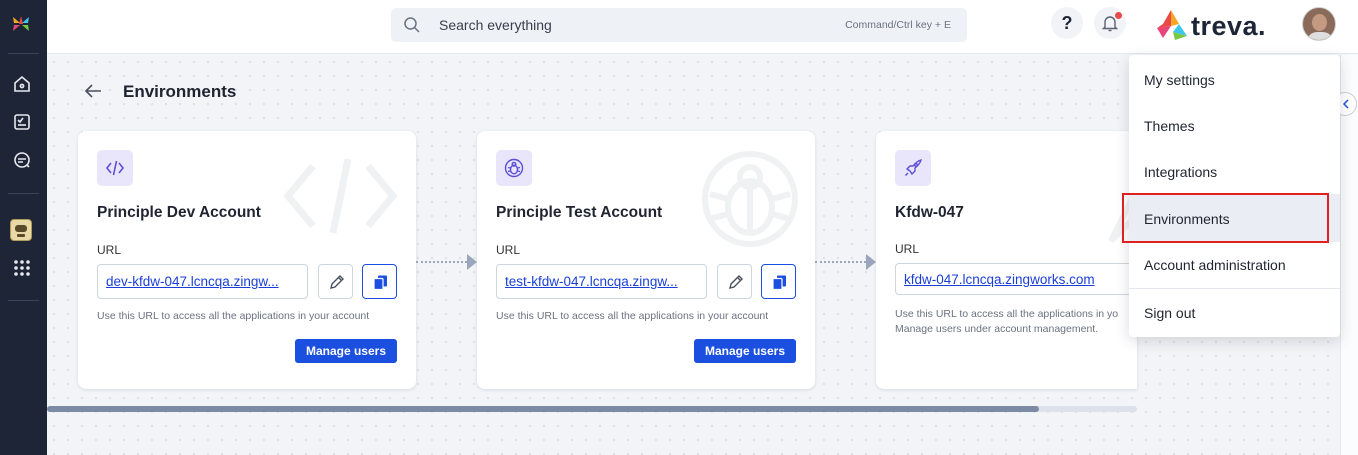 The height and width of the screenshot is (455, 1358). I want to click on help-icon: ?, so click(1067, 23).